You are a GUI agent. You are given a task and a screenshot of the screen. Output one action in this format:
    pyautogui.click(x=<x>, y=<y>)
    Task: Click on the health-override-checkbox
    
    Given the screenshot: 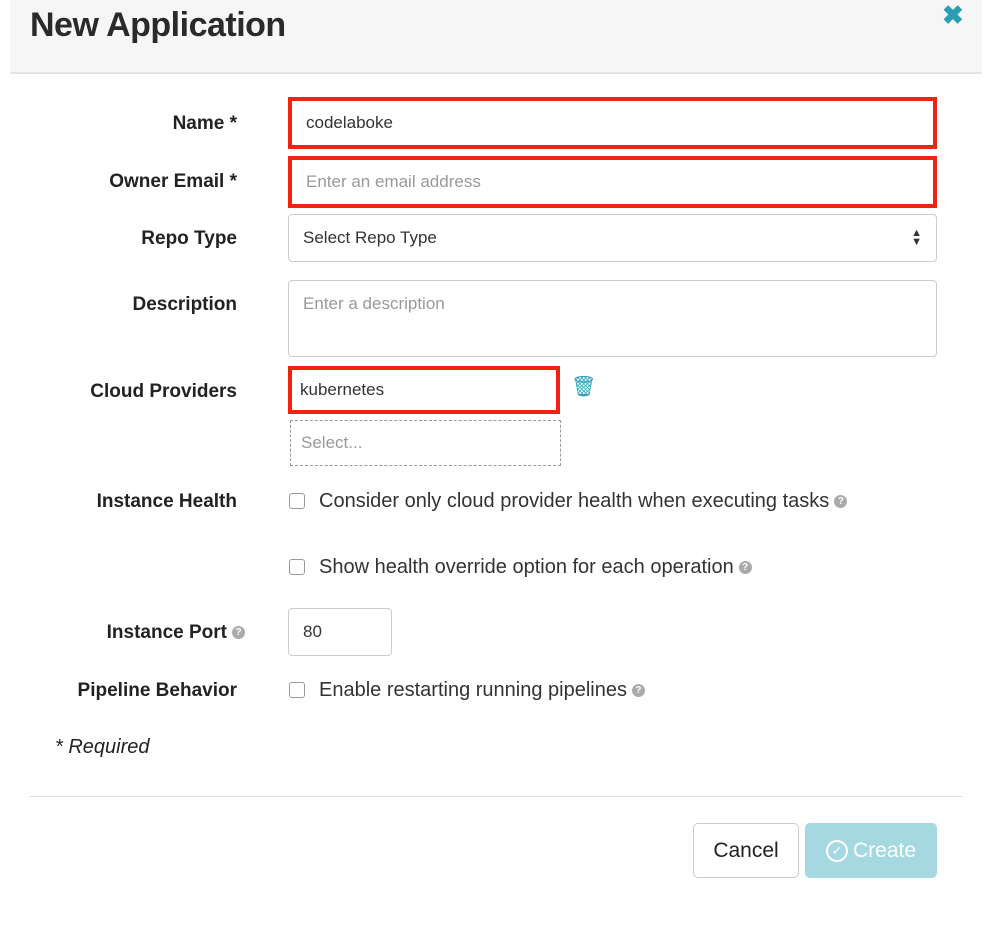 What is the action you would take?
    pyautogui.click(x=297, y=567)
    